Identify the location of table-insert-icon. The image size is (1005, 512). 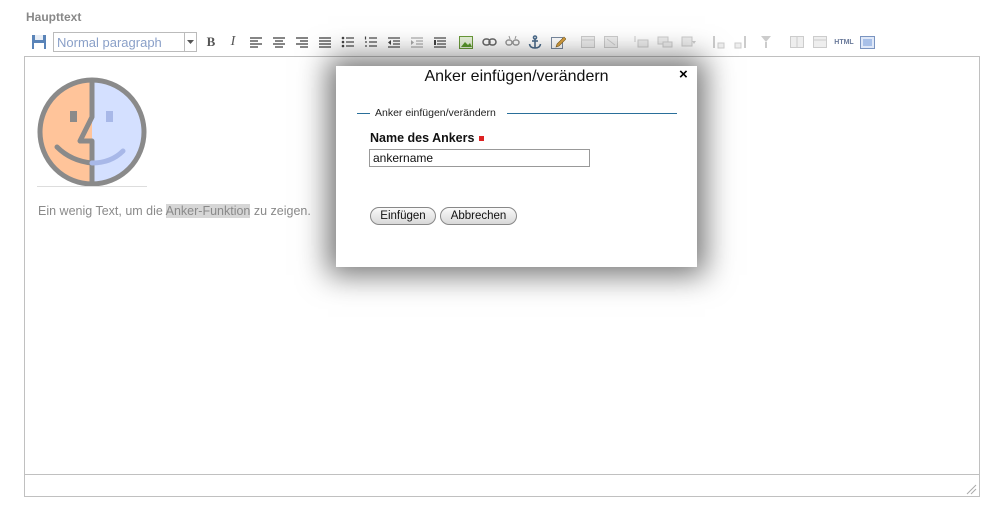
(588, 42).